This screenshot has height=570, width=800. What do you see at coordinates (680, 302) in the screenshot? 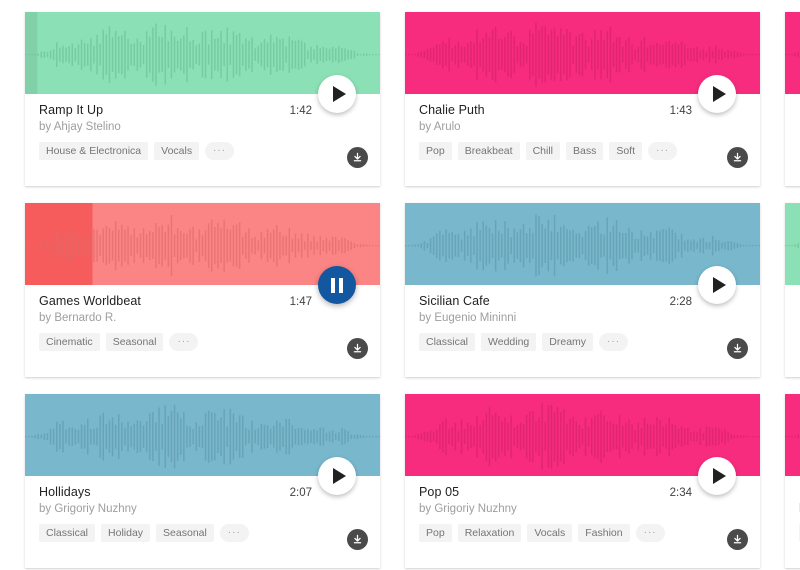
I see `track-duration: 2:28` at bounding box center [680, 302].